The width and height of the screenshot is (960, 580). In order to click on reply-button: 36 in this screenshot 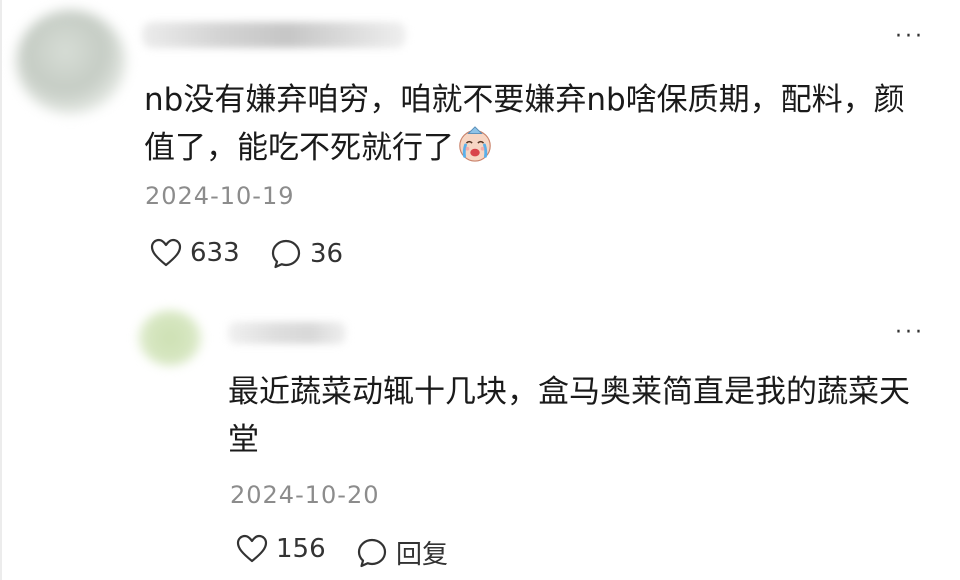, I will do `click(306, 254)`.